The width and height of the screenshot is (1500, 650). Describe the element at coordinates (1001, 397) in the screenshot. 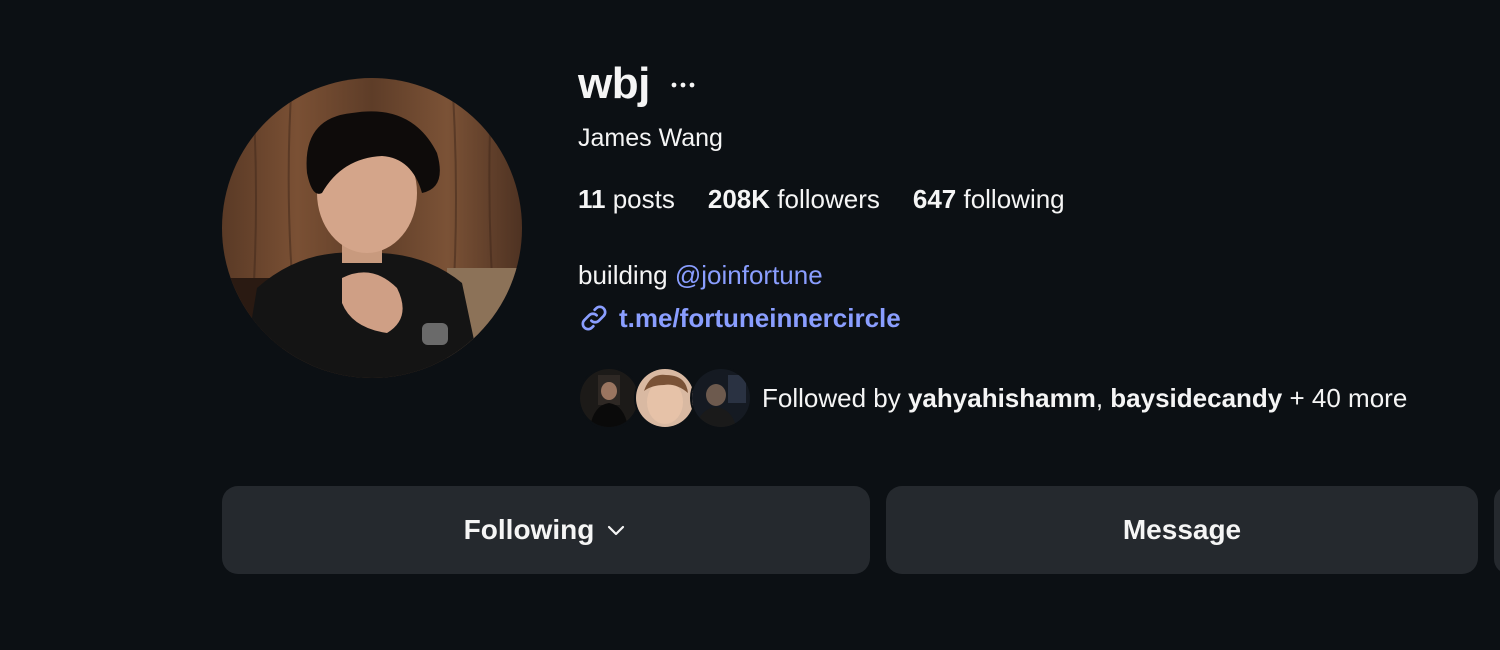

I see `followed-by-user-1: yahyahishamm` at that location.